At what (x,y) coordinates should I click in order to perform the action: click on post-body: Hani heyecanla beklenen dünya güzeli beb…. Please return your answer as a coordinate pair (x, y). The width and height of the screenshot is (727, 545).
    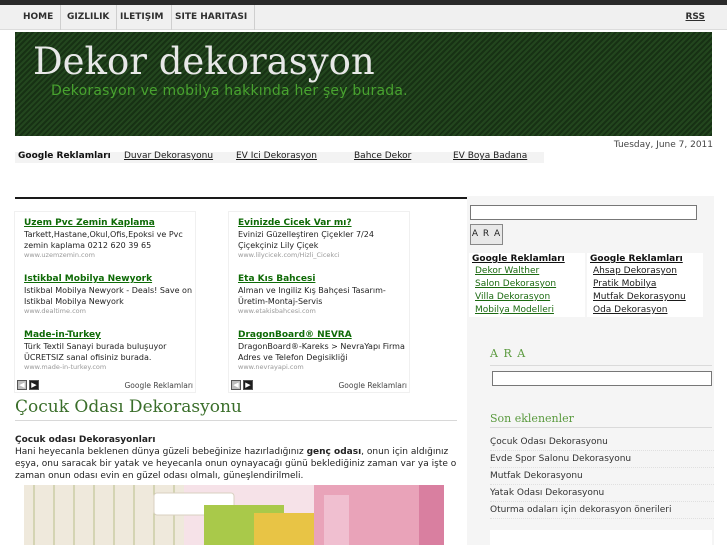
    Looking at the image, I should click on (237, 464).